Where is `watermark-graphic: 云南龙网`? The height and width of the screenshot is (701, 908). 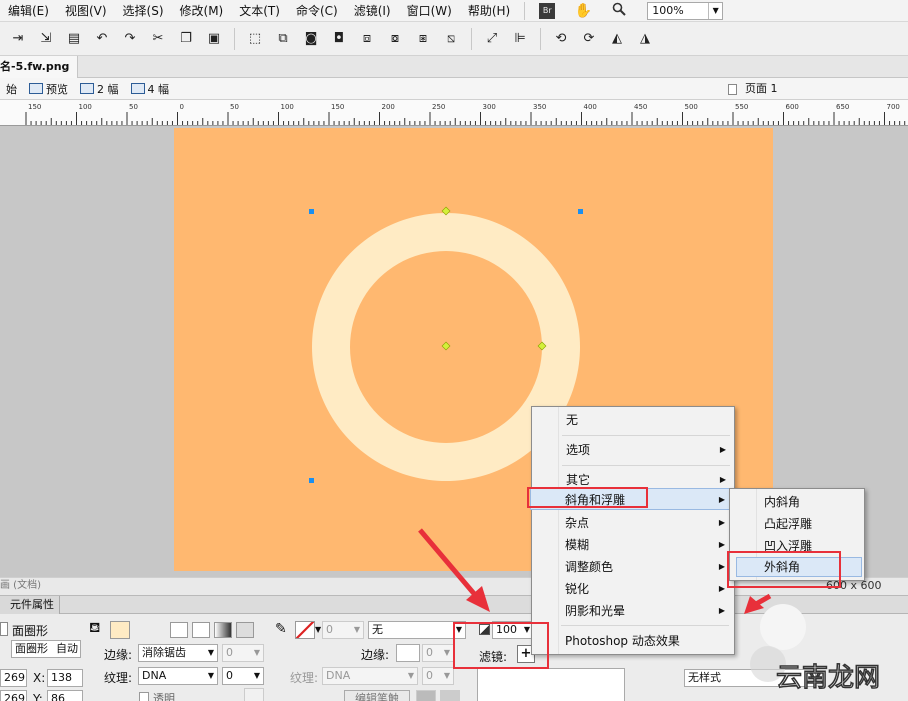 watermark-graphic: 云南龙网 is located at coordinates (815, 669).